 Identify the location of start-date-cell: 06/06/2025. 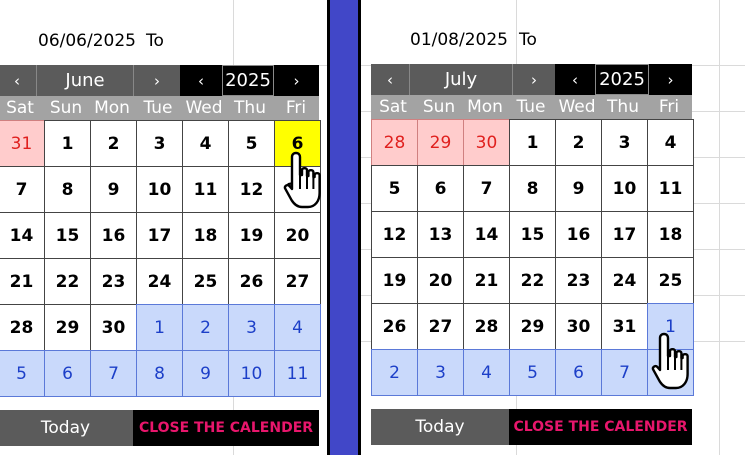
(87, 41).